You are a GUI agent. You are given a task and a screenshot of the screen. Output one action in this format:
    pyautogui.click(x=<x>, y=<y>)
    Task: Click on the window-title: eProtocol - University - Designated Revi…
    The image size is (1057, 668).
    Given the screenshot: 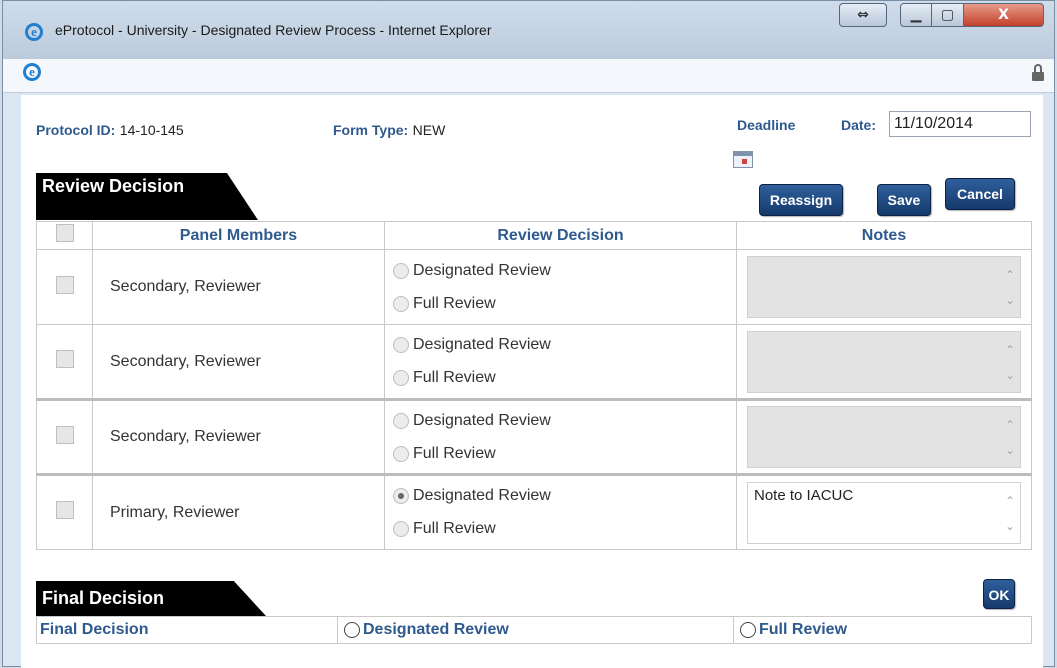 What is the action you would take?
    pyautogui.click(x=273, y=30)
    